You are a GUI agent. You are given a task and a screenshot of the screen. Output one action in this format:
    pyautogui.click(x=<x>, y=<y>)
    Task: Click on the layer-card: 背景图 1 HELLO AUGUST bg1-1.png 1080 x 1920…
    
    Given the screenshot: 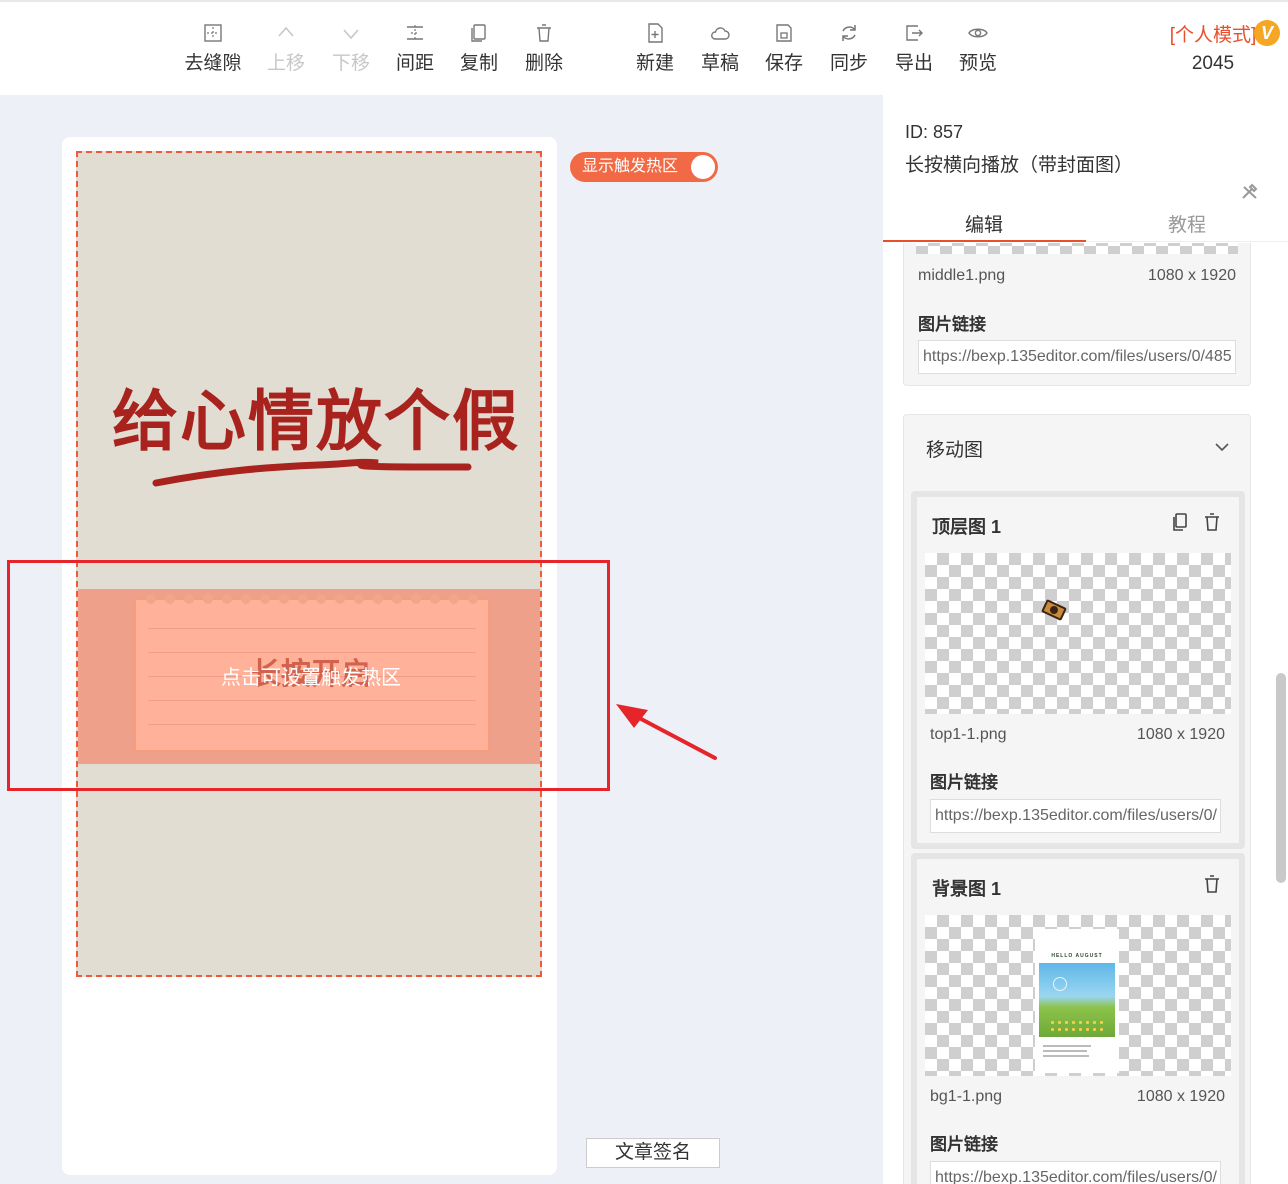 What is the action you would take?
    pyautogui.click(x=1078, y=1018)
    